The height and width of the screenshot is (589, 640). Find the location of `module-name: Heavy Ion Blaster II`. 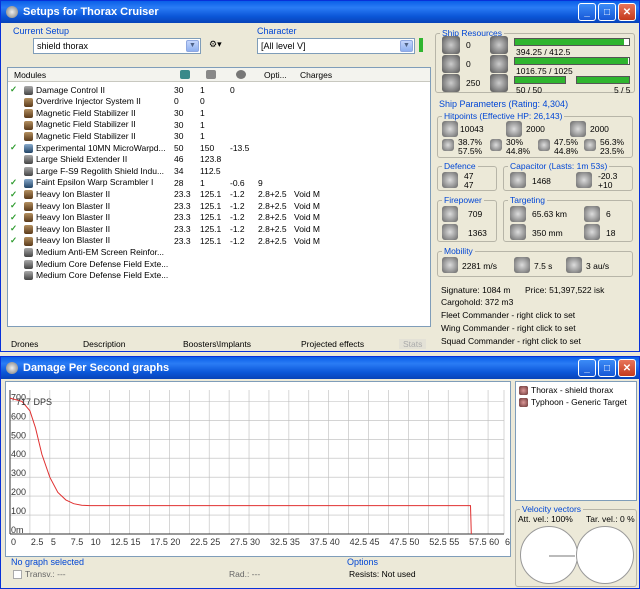

module-name: Heavy Ion Blaster II is located at coordinates (73, 228).